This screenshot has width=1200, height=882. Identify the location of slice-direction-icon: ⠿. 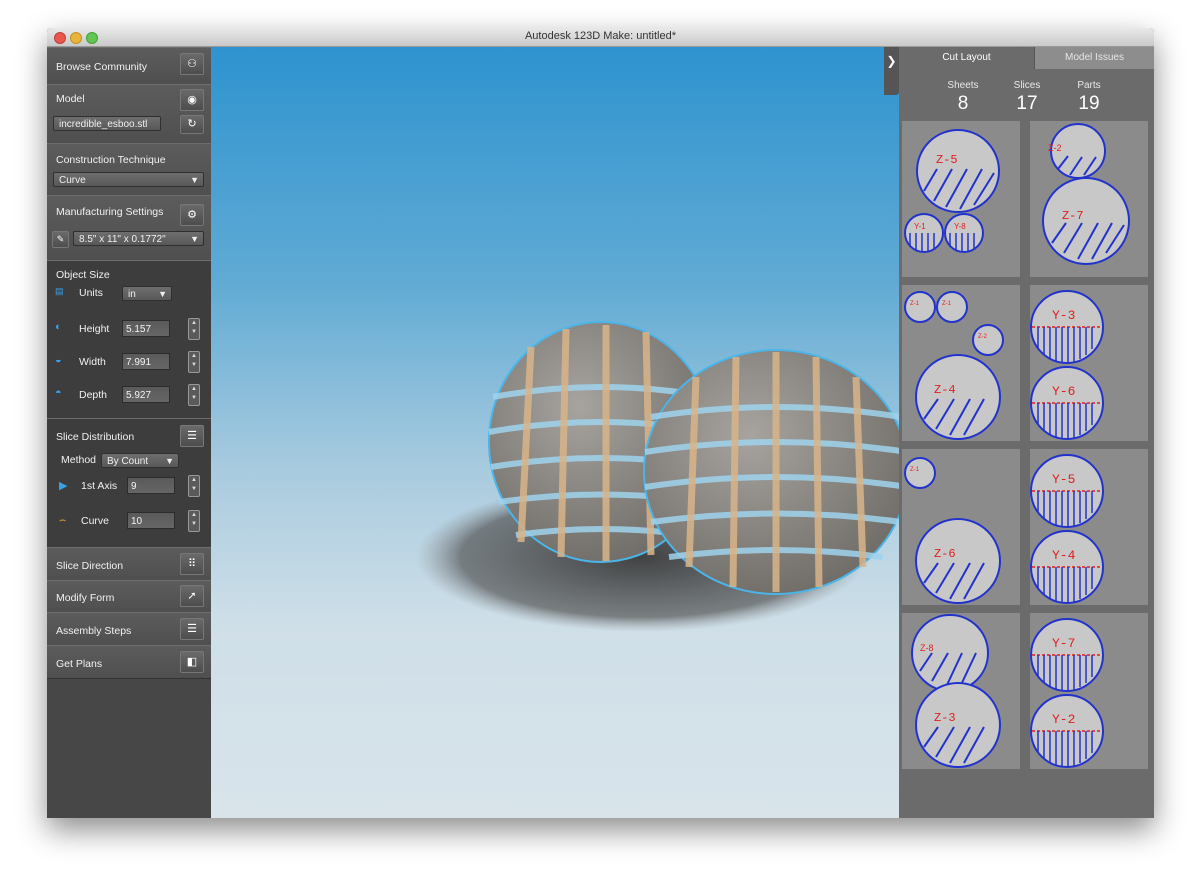
(192, 564).